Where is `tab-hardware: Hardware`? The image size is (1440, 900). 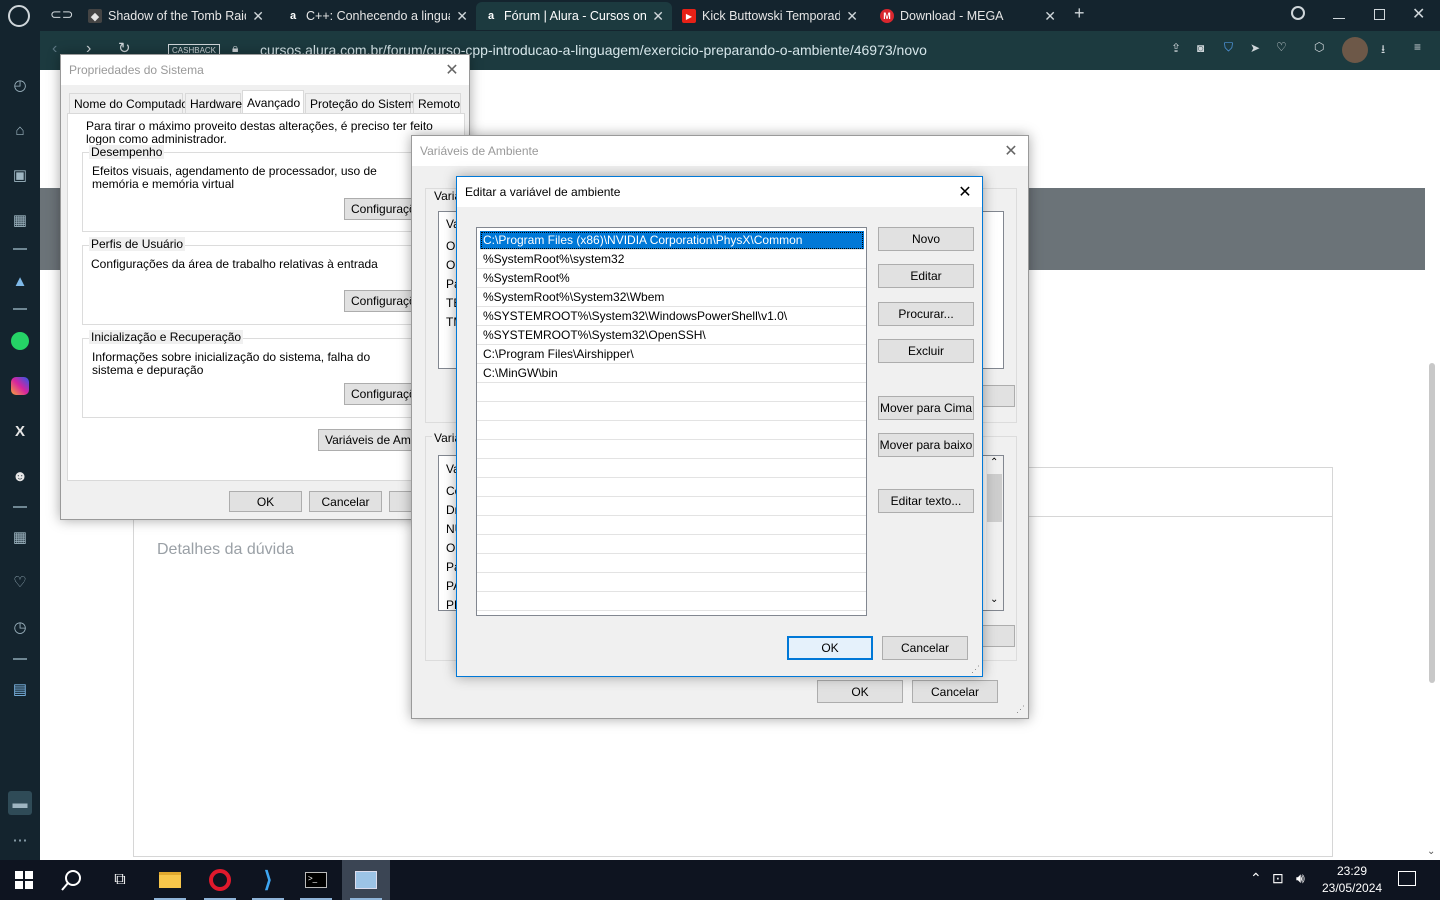
tab-hardware: Hardware is located at coordinates (213, 103).